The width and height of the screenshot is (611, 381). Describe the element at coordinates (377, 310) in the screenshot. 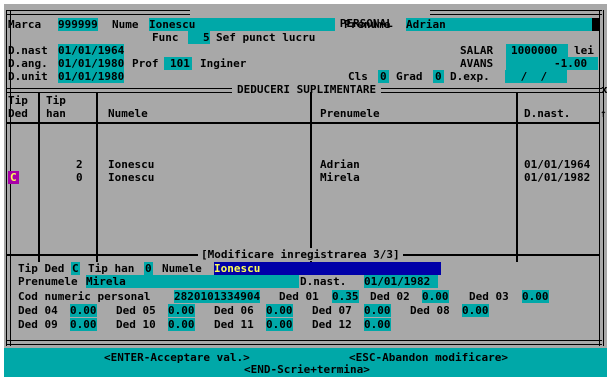

I see `ded-07-field: 0.00` at that location.